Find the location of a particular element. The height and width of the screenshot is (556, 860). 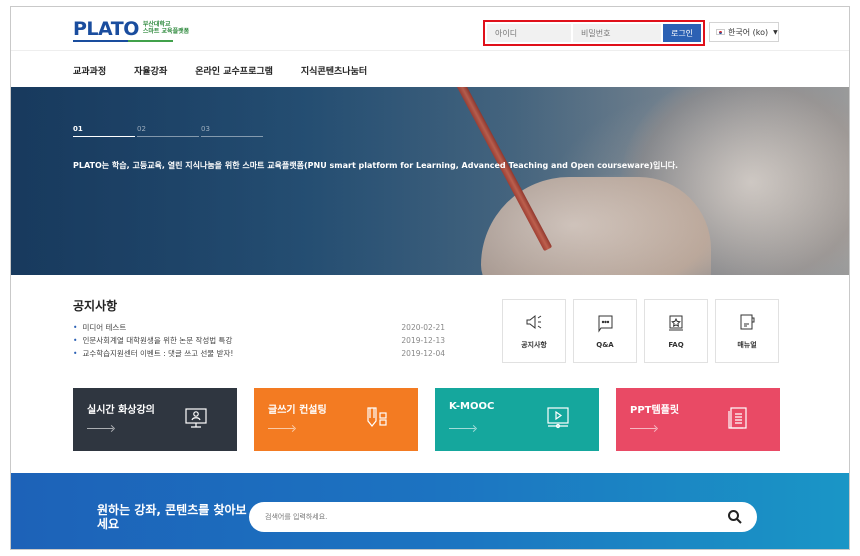

main-nav: 교과과정 자율강좌 온라인 교수프로그램 지식콘텐츠나눔터 is located at coordinates (430, 70).